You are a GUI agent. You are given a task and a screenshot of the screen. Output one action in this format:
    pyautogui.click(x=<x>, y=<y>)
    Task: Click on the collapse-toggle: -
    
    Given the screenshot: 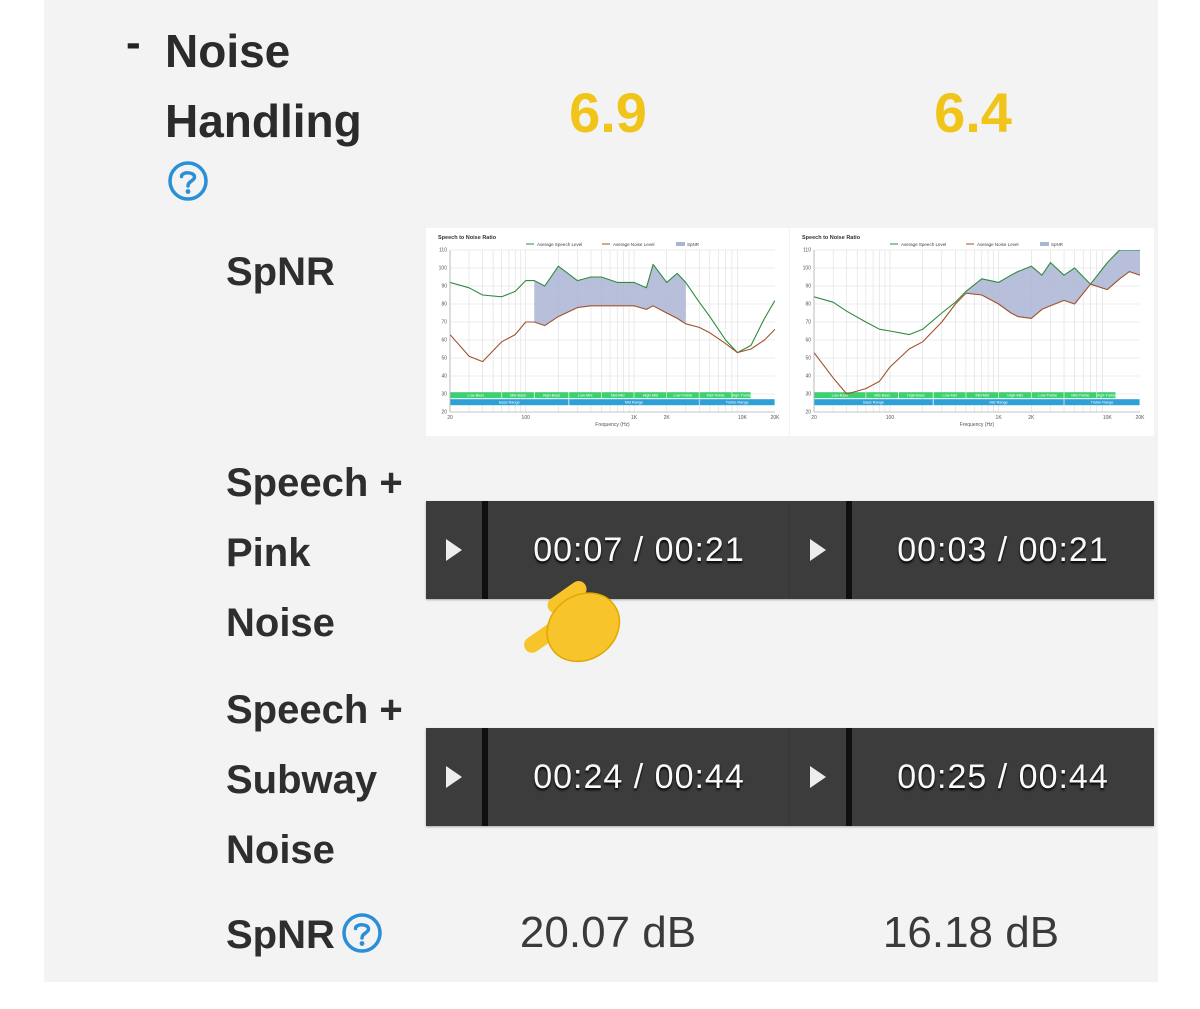 What is the action you would take?
    pyautogui.click(x=133, y=43)
    